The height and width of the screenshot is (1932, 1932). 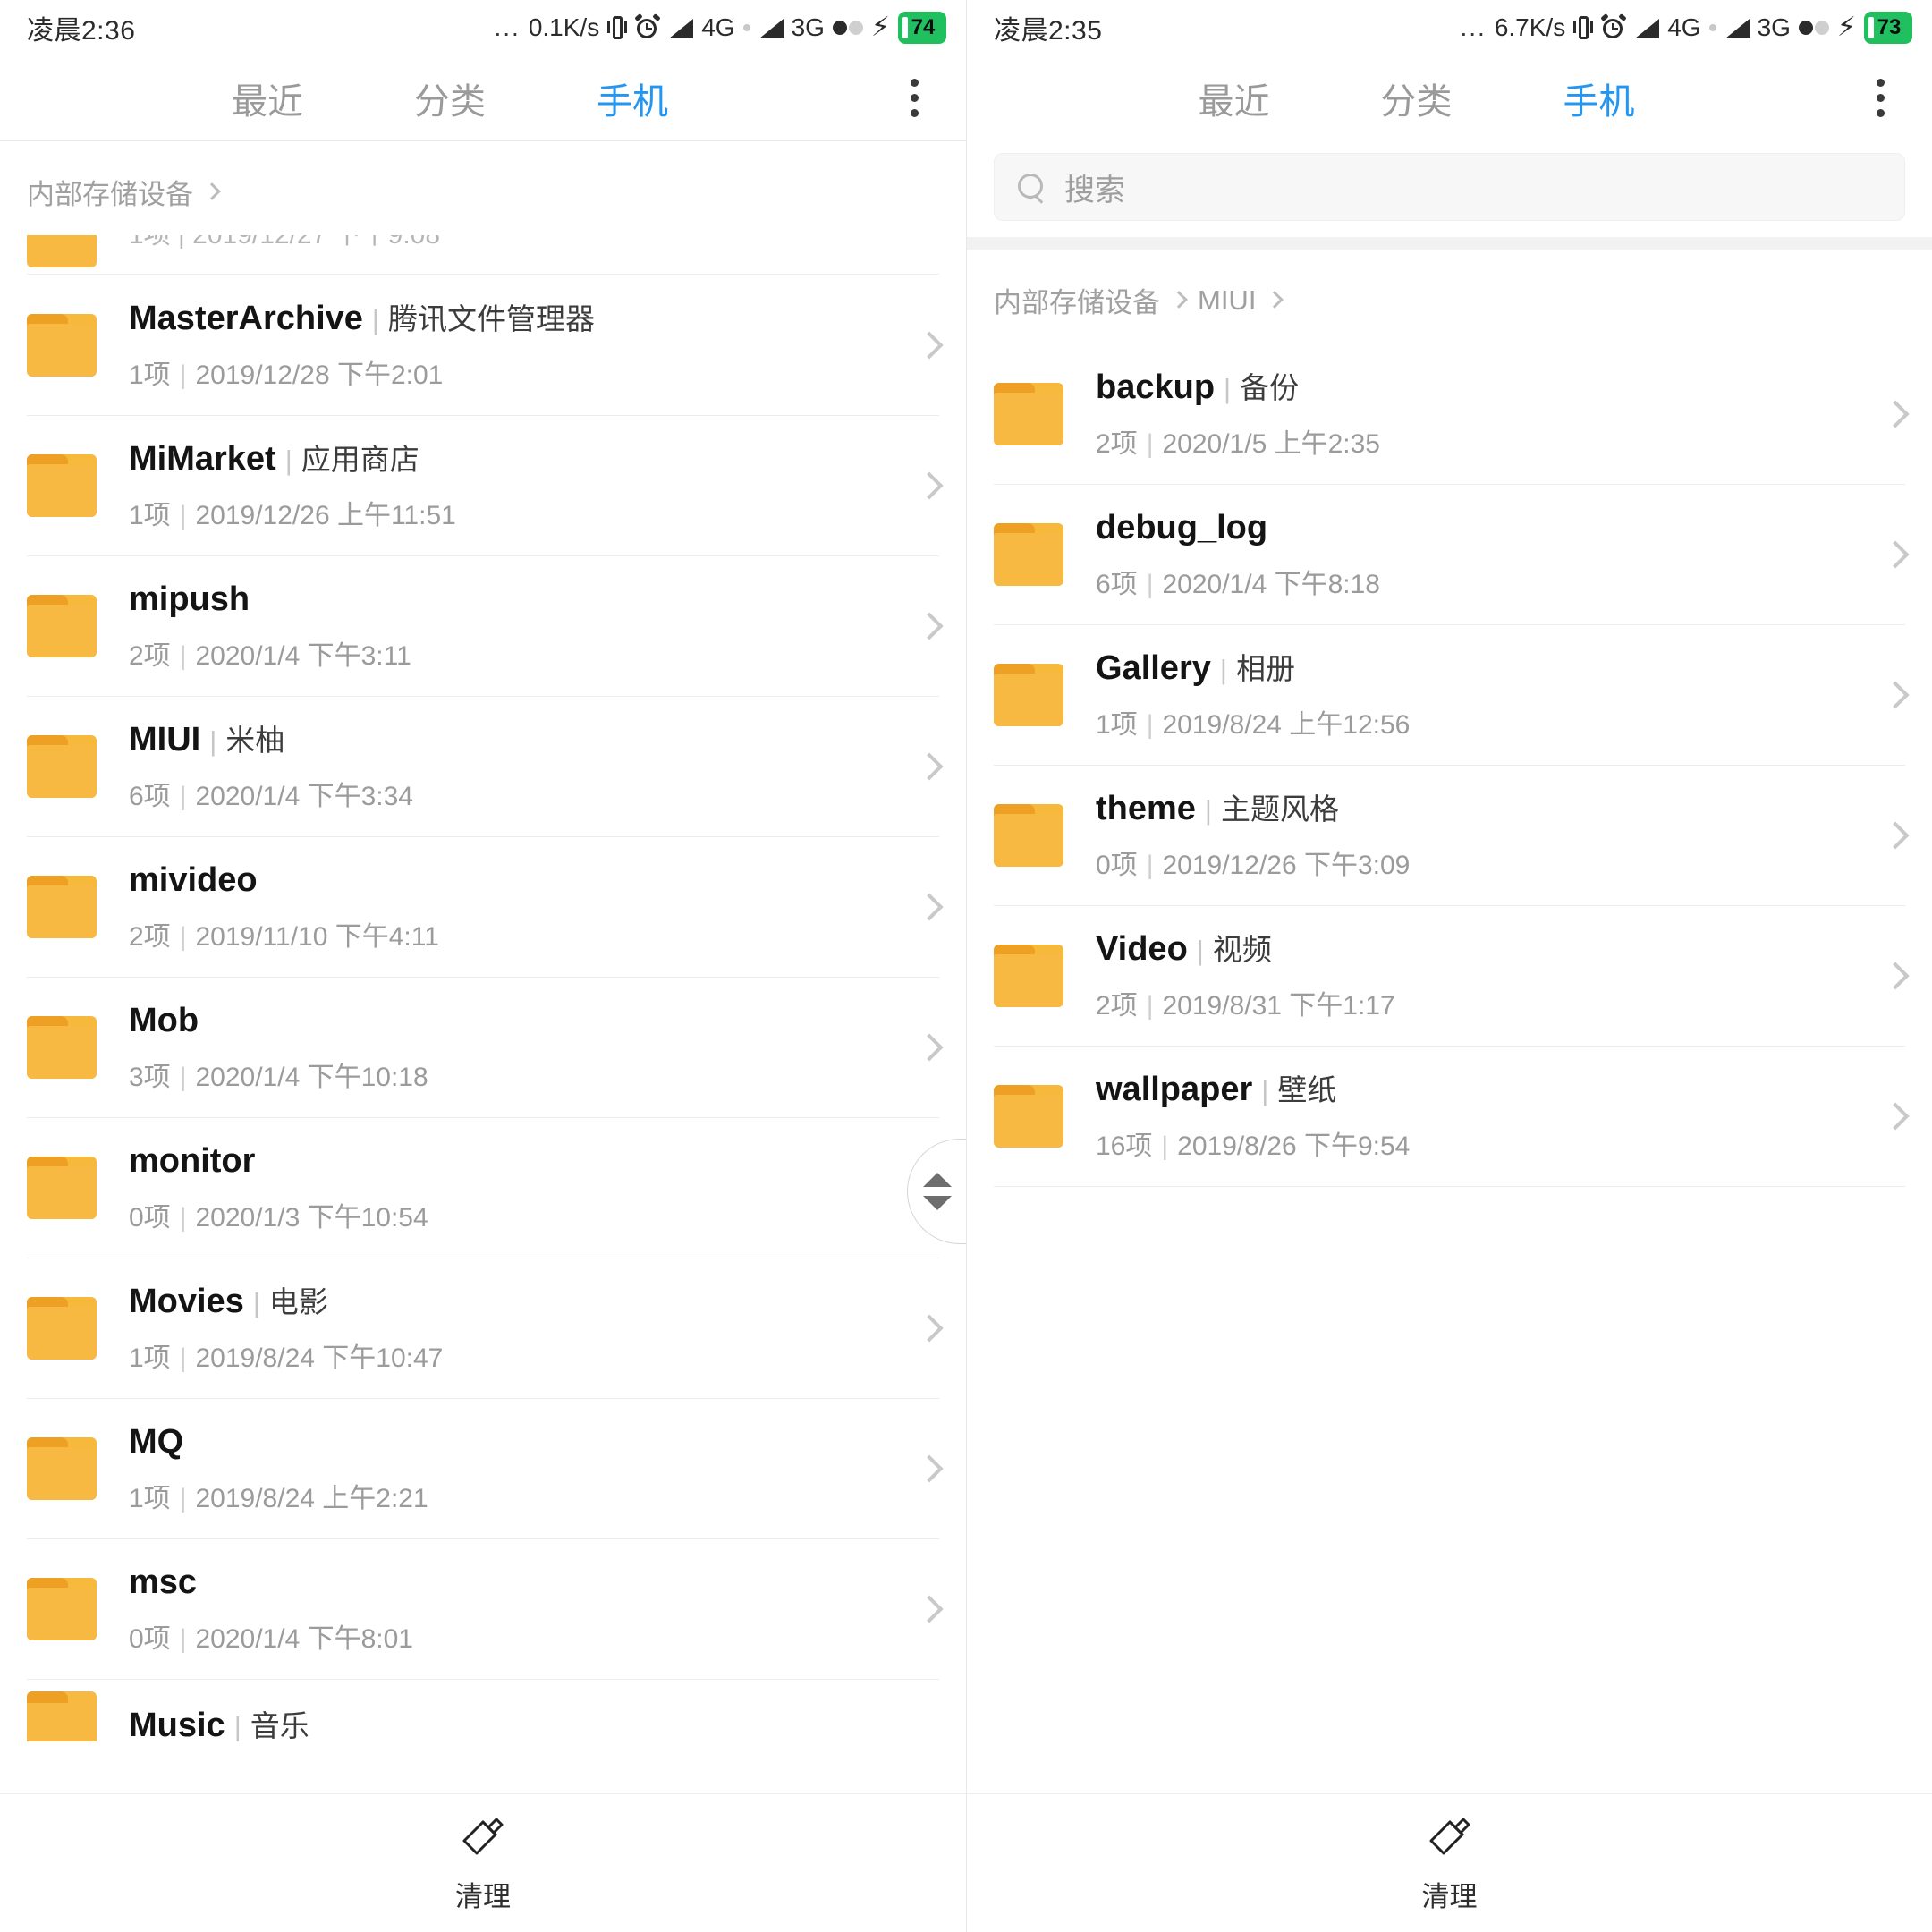 I want to click on list-item-title: msc, so click(x=163, y=1582).